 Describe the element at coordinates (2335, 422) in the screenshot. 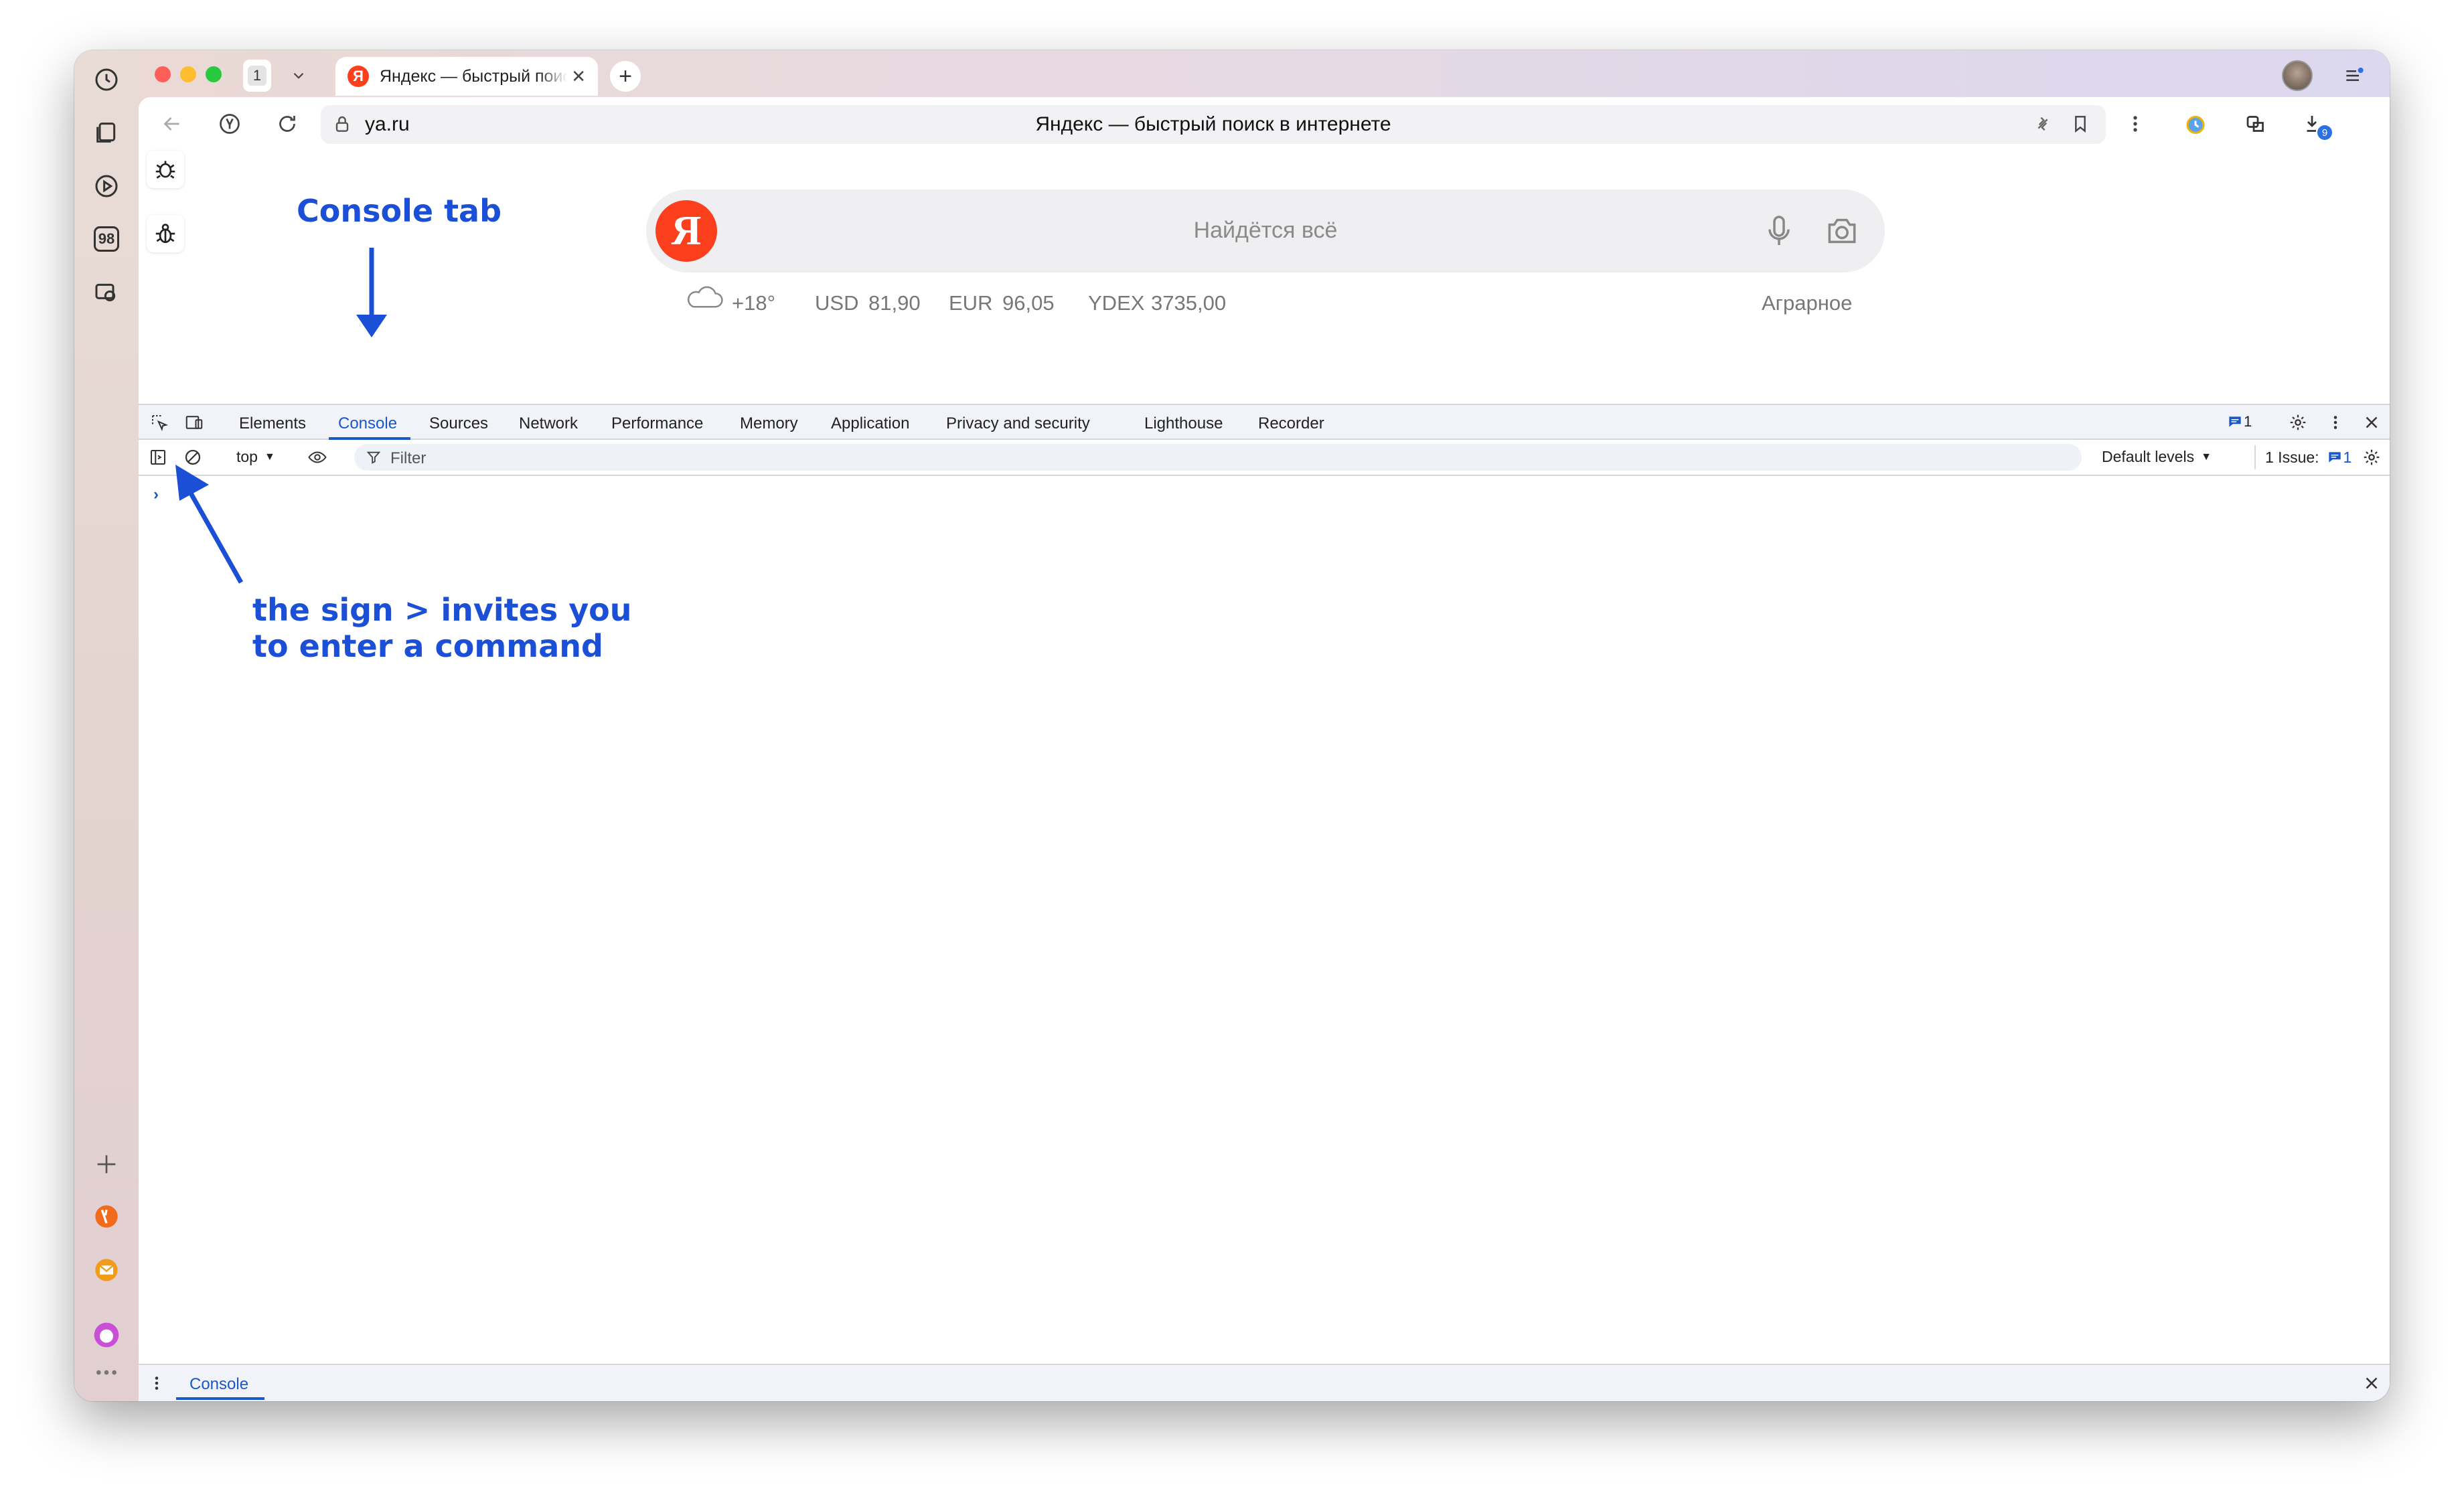

I see `devtools-menu-icon` at that location.